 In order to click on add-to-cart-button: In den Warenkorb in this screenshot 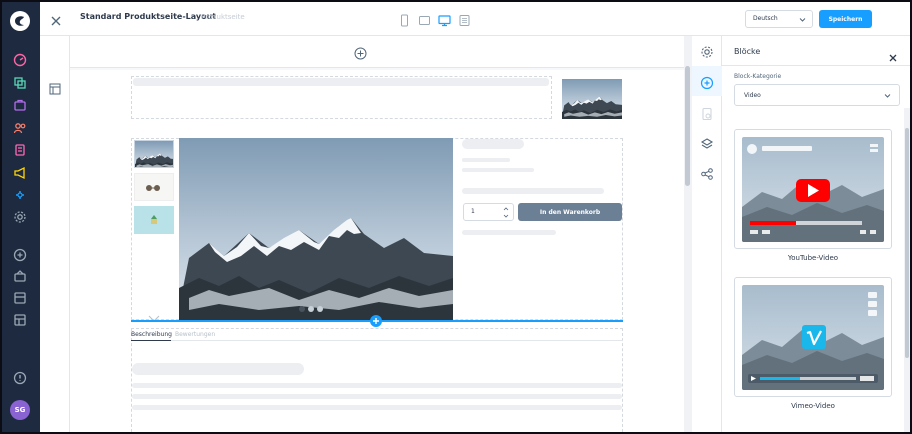, I will do `click(570, 212)`.